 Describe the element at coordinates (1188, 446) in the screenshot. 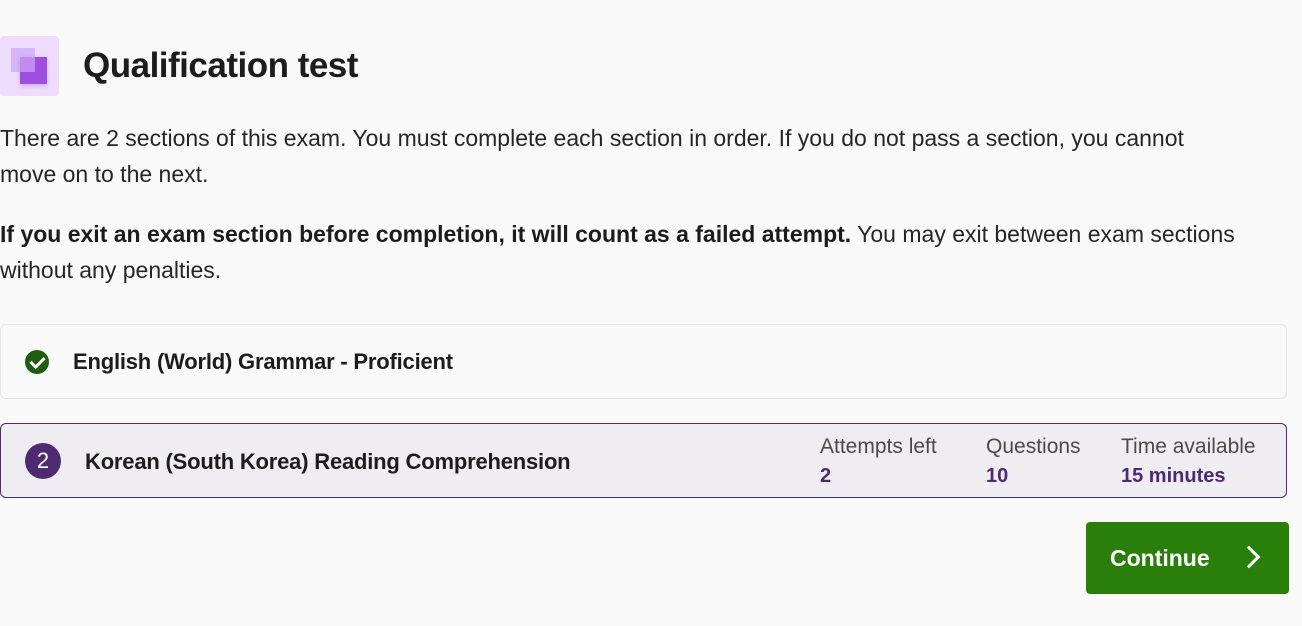

I see `time-available-label: Time available` at that location.